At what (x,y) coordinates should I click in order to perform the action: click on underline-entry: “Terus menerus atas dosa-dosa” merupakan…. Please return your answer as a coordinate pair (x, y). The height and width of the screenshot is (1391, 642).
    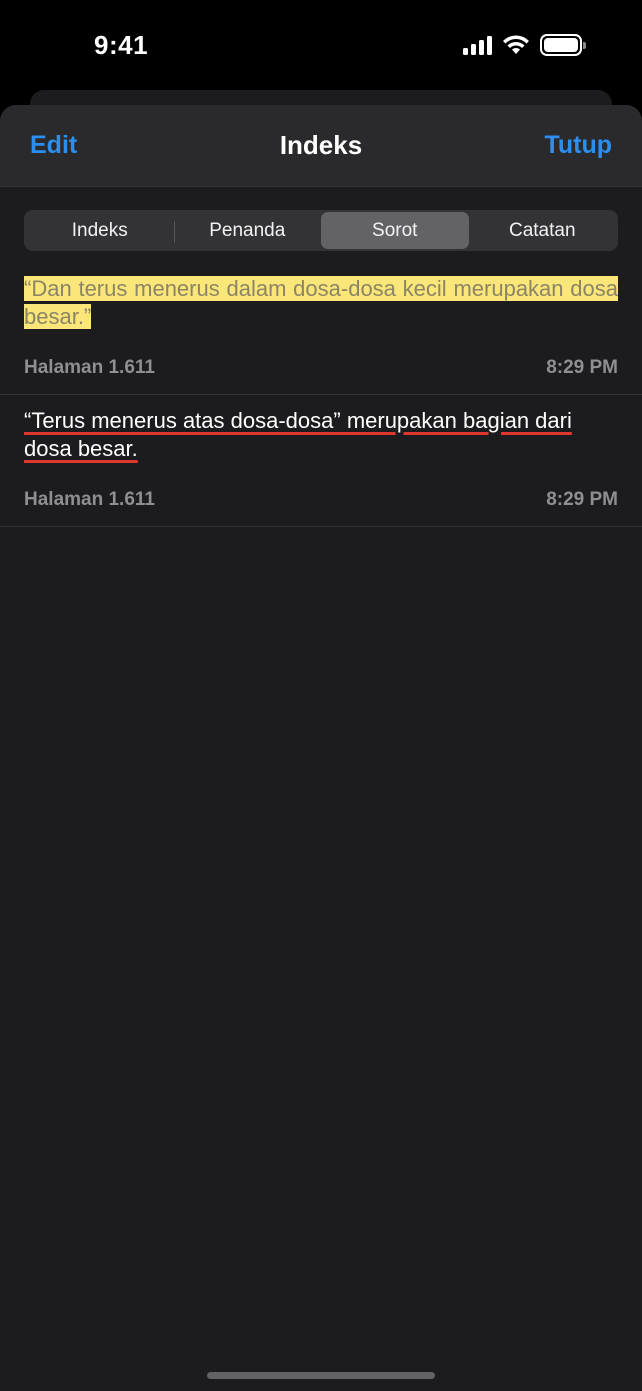
    Looking at the image, I should click on (321, 435).